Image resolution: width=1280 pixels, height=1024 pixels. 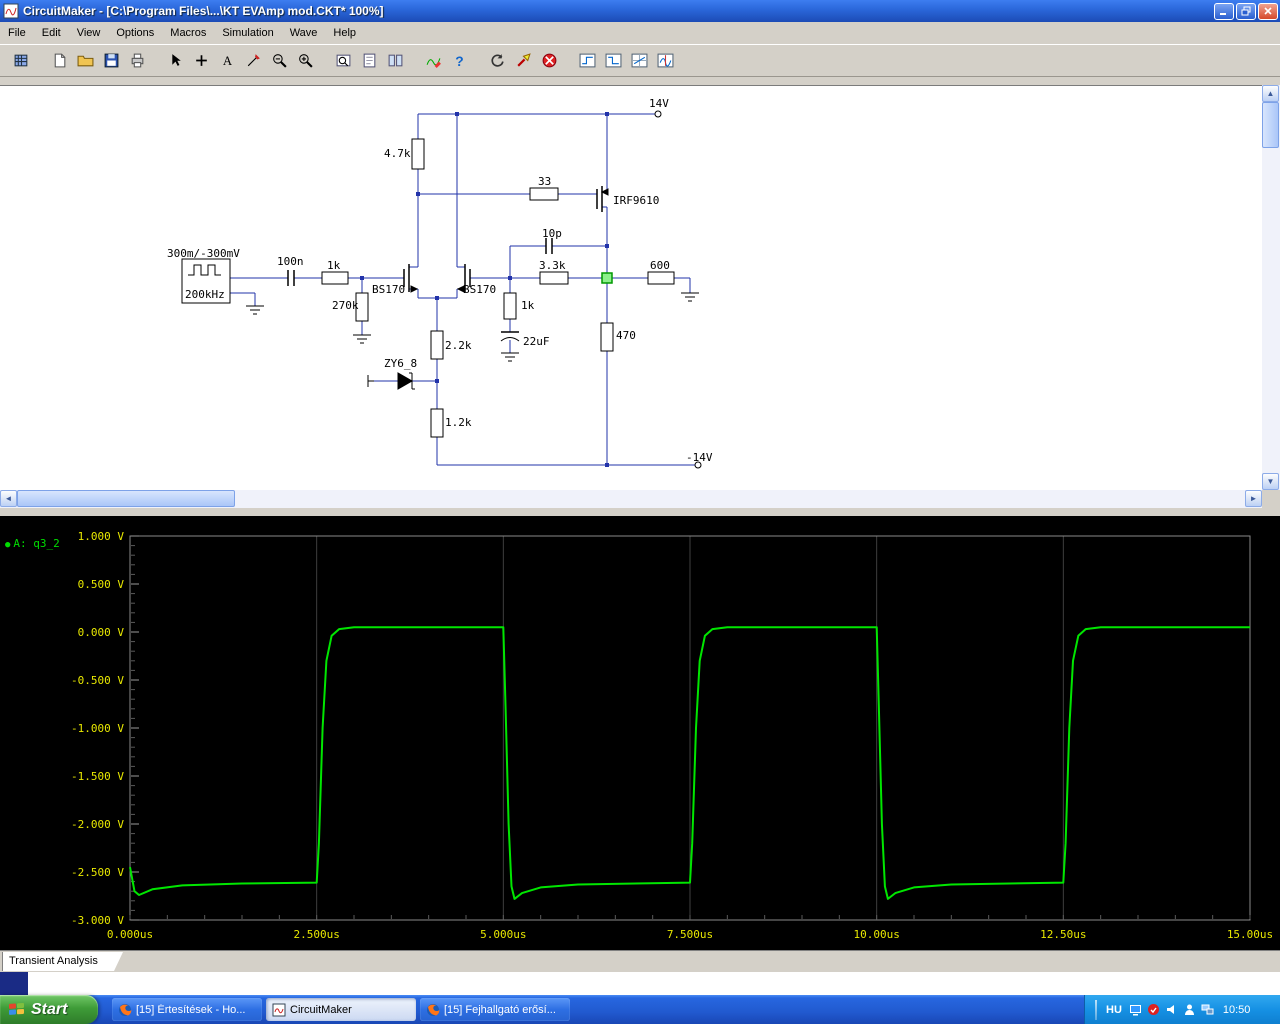 I want to click on windows-flag-icon, so click(x=16, y=1008).